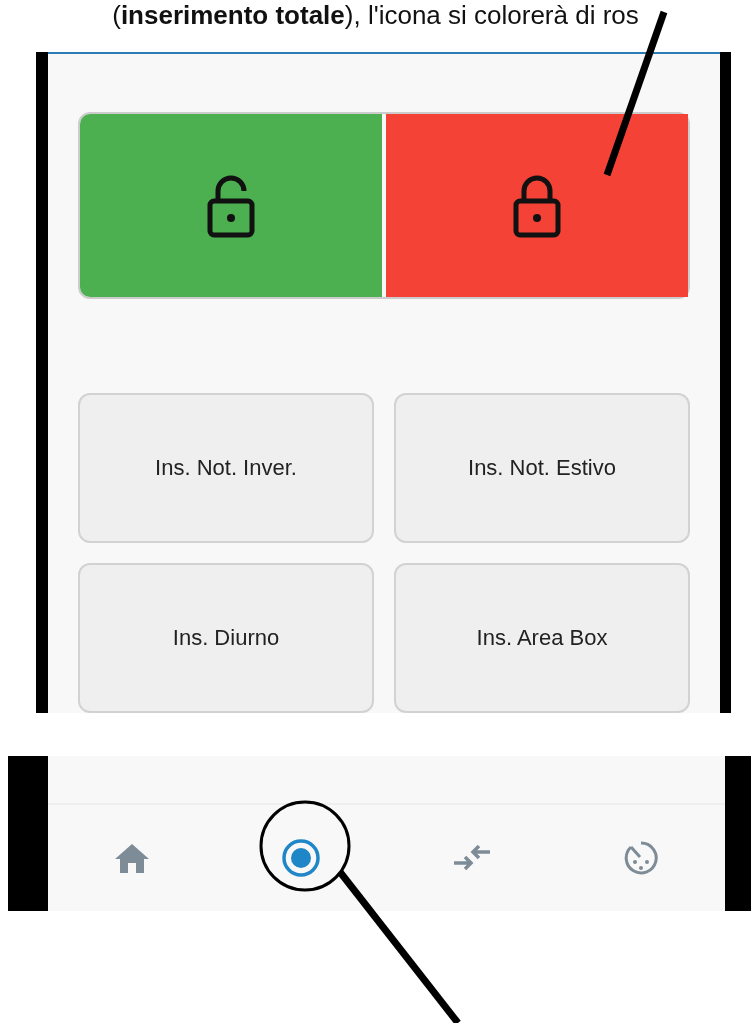 This screenshot has width=751, height=1023. Describe the element at coordinates (542, 638) in the screenshot. I see `mode-button: Ins. Area Box` at that location.